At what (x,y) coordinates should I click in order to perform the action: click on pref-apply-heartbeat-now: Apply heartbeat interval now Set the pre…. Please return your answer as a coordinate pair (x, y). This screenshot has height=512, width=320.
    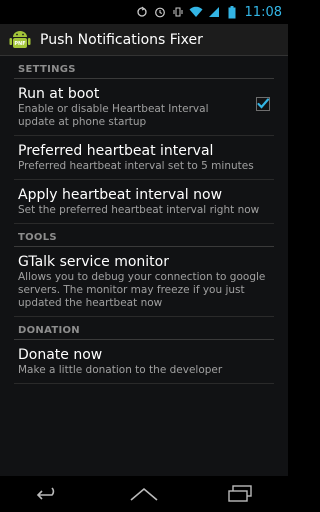
    Looking at the image, I should click on (144, 202).